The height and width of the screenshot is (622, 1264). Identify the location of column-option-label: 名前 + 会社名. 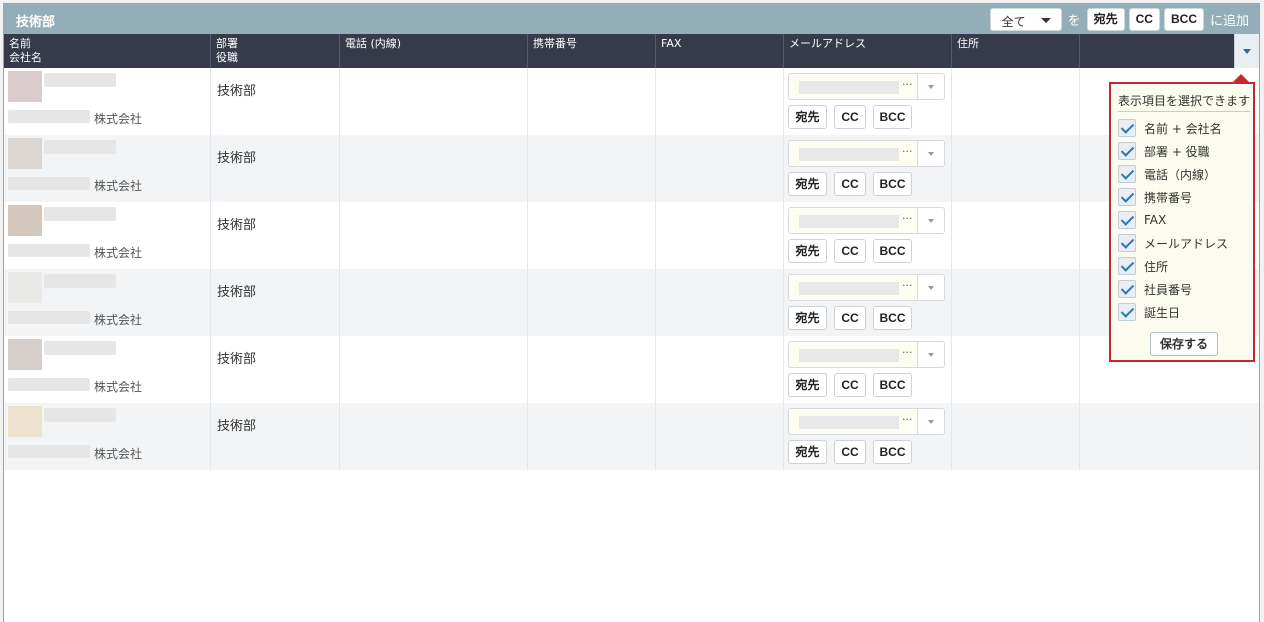
(1183, 128).